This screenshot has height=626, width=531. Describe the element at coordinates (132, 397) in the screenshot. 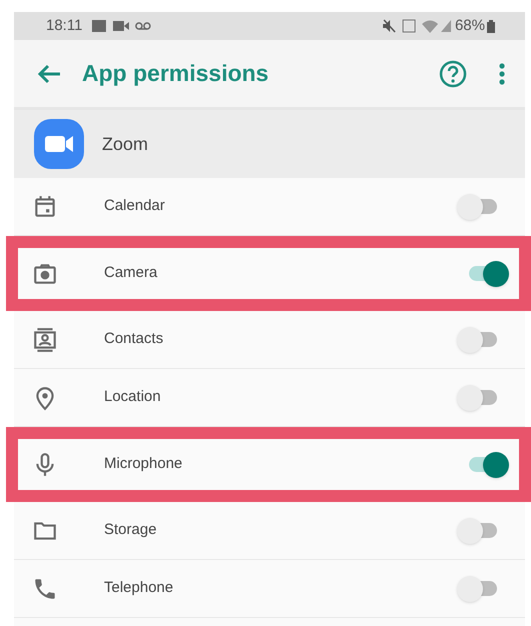

I see `permission-label: Location` at that location.